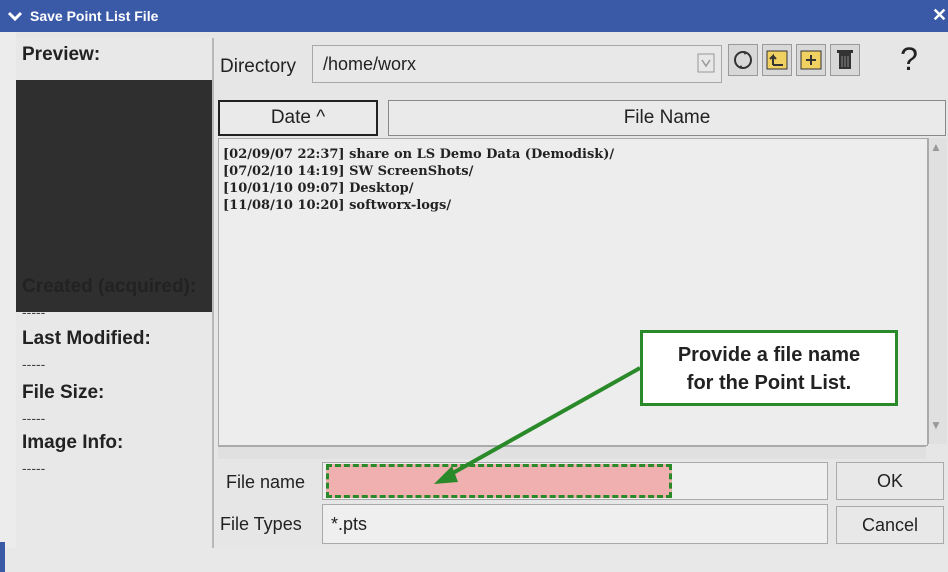  What do you see at coordinates (34, 468) in the screenshot?
I see `image-info-value: -----` at bounding box center [34, 468].